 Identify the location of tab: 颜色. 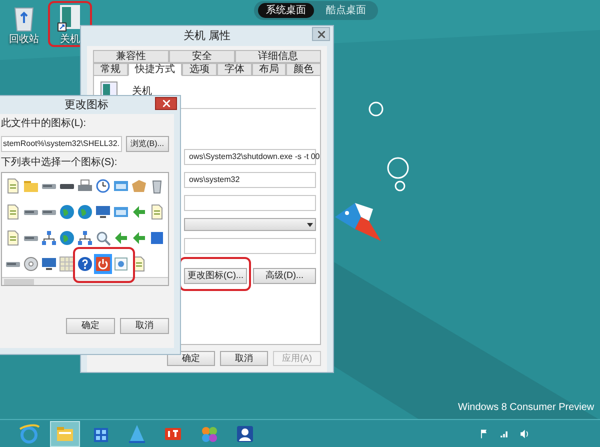
(304, 69).